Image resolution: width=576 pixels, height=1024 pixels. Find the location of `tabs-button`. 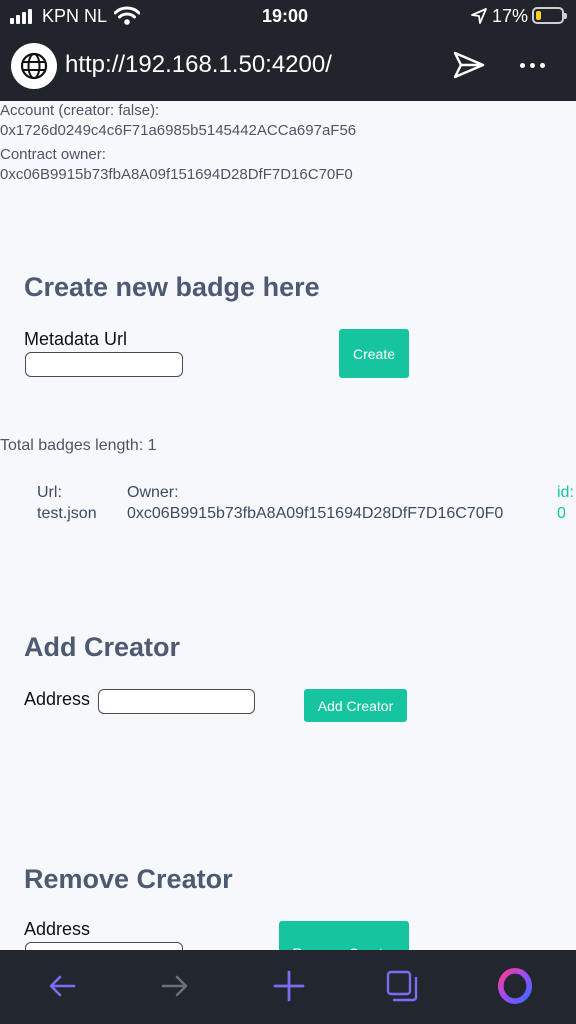

tabs-button is located at coordinates (402, 986).